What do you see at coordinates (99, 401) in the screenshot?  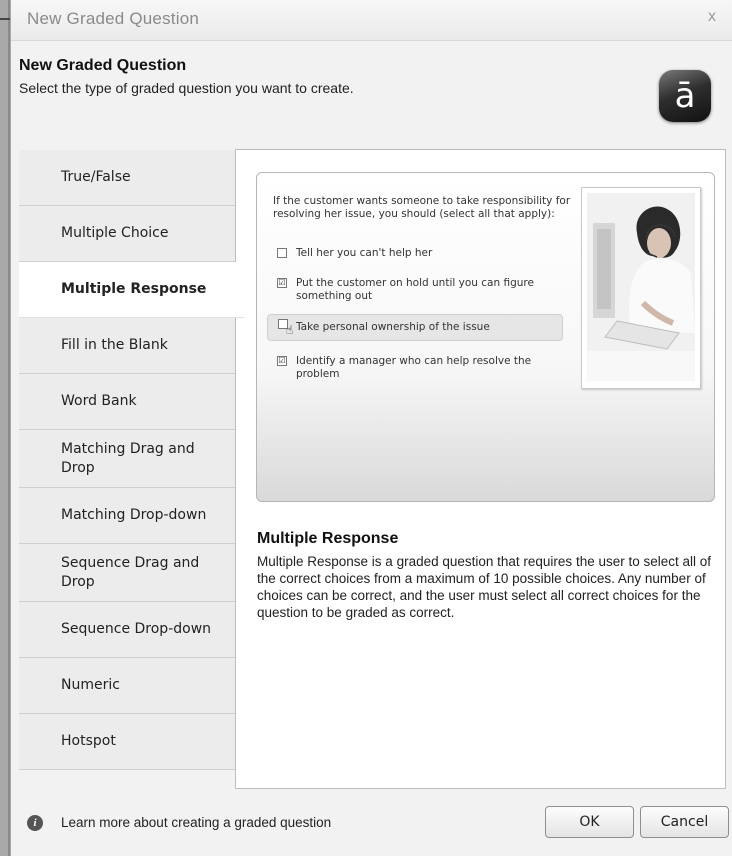 I see `question-type-label: Word Bank` at bounding box center [99, 401].